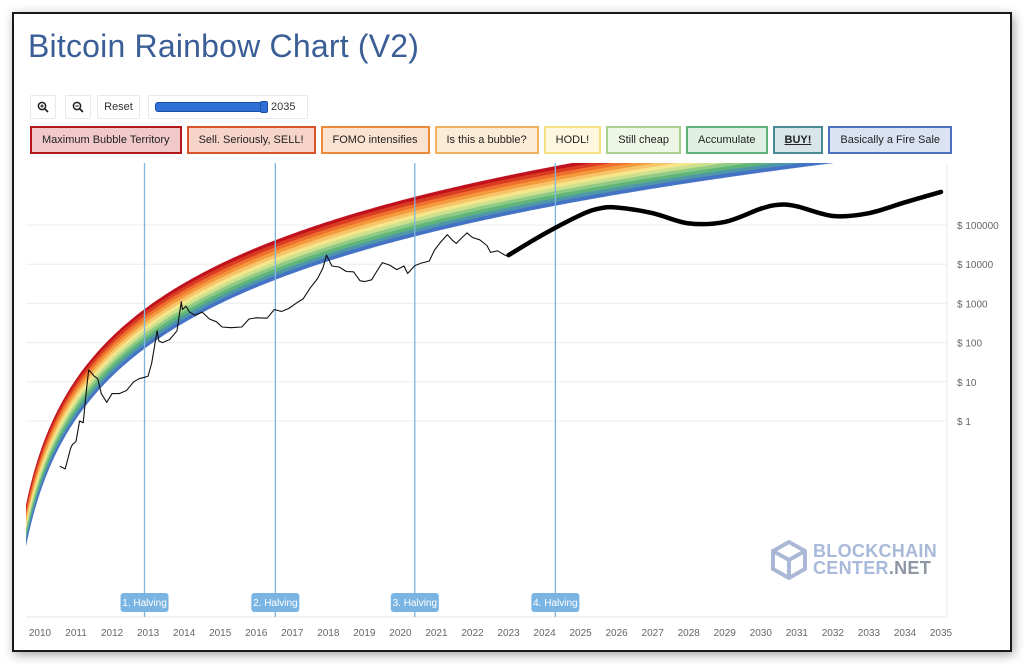 The height and width of the screenshot is (664, 1024). What do you see at coordinates (292, 633) in the screenshot?
I see `x-tick-label: 2017` at bounding box center [292, 633].